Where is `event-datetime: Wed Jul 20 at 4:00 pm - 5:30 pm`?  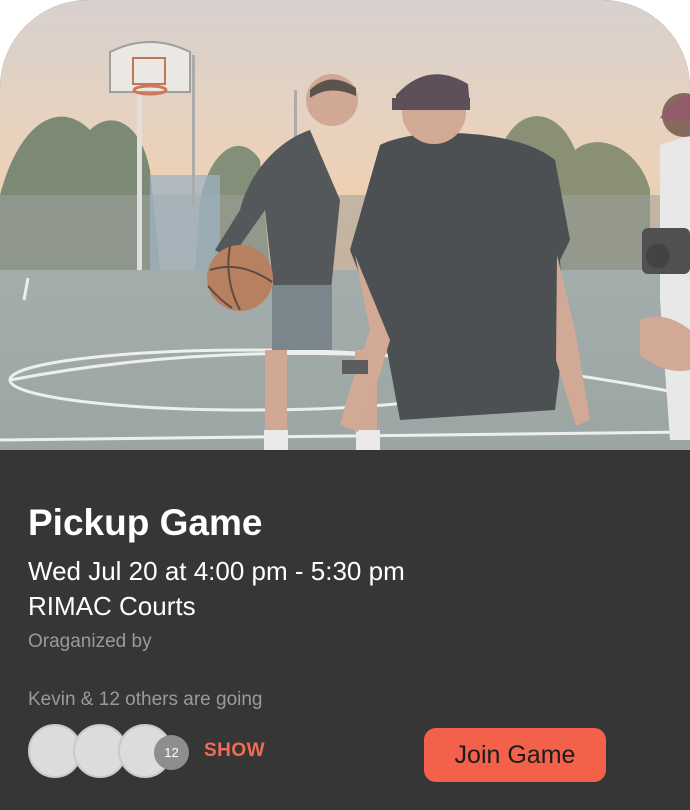
event-datetime: Wed Jul 20 at 4:00 pm - 5:30 pm is located at coordinates (216, 571).